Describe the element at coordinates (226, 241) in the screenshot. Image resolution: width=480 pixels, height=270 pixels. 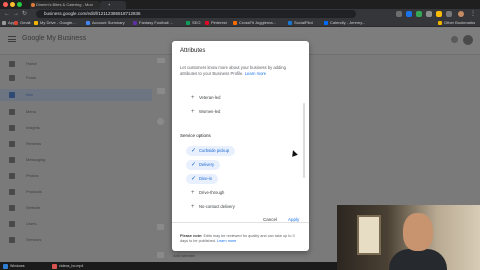
I see `footer-learn-more-link: Learn more` at that location.